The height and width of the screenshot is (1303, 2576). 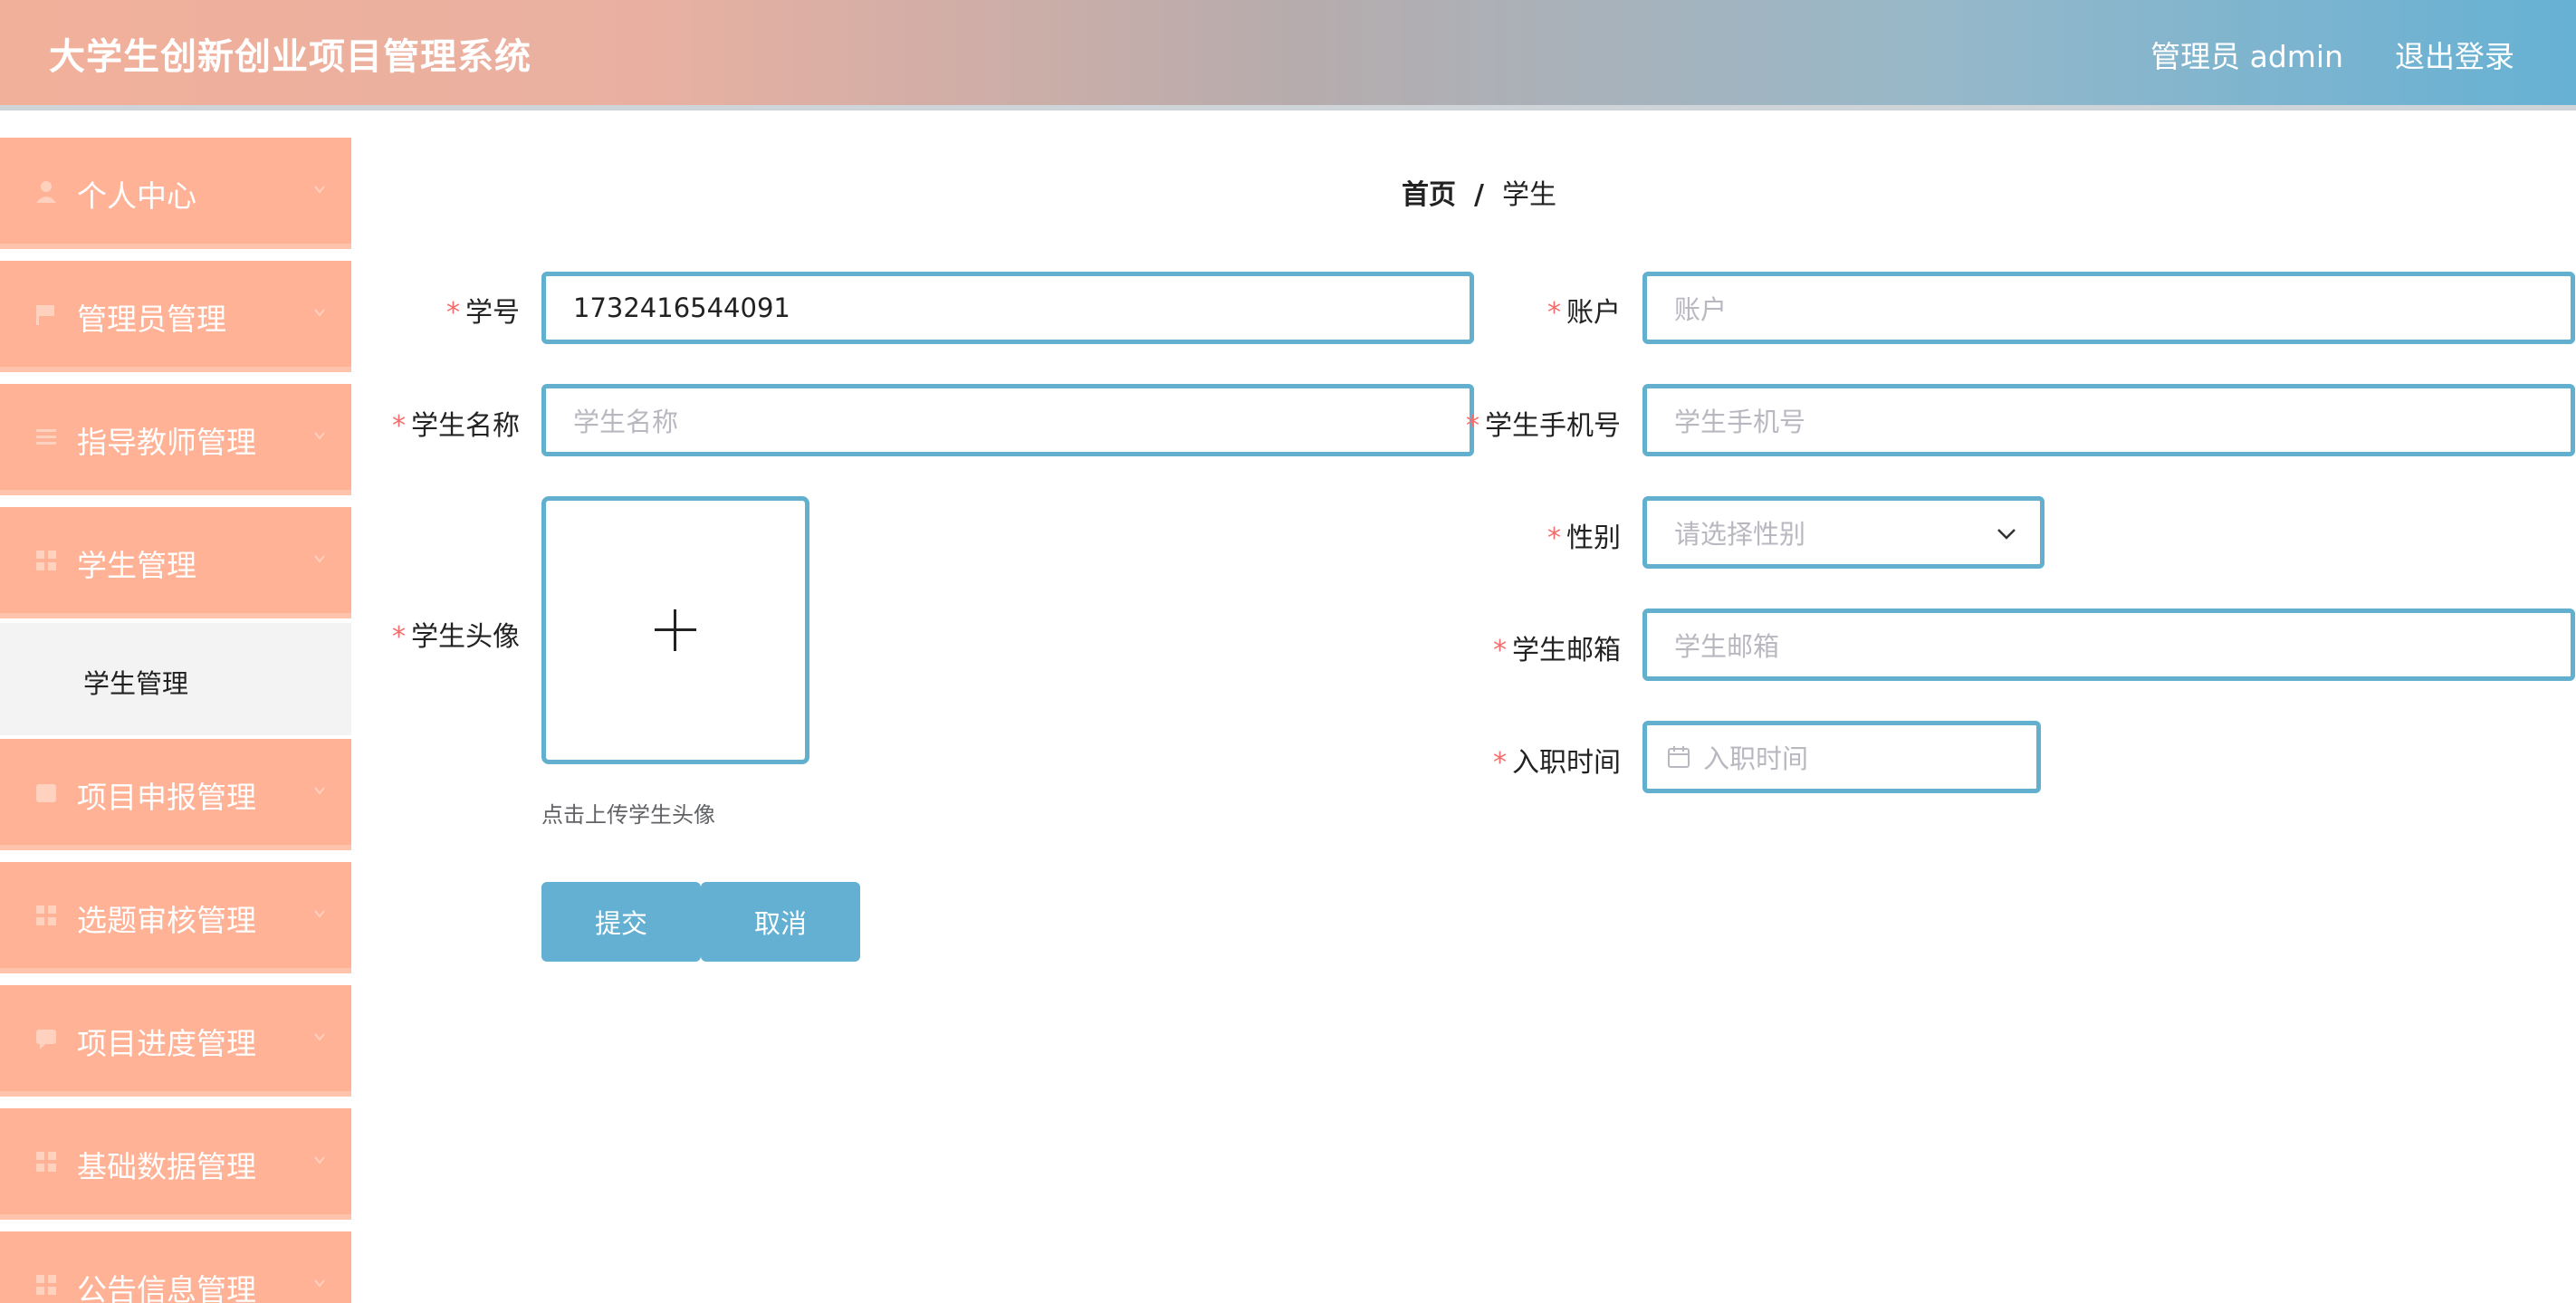 What do you see at coordinates (2108, 420) in the screenshot?
I see `phone-input: 学生手机号` at bounding box center [2108, 420].